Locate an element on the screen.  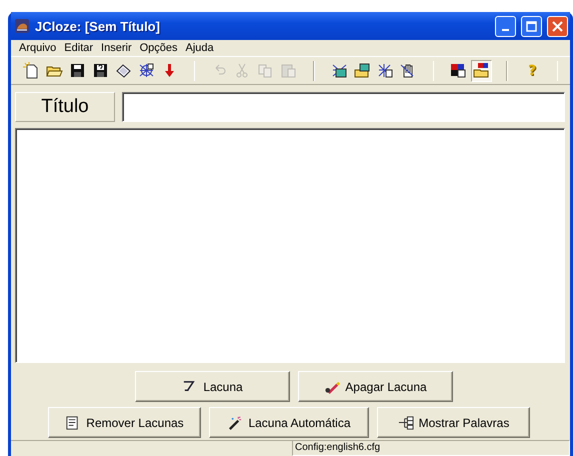
tree-icon is located at coordinates (406, 422).